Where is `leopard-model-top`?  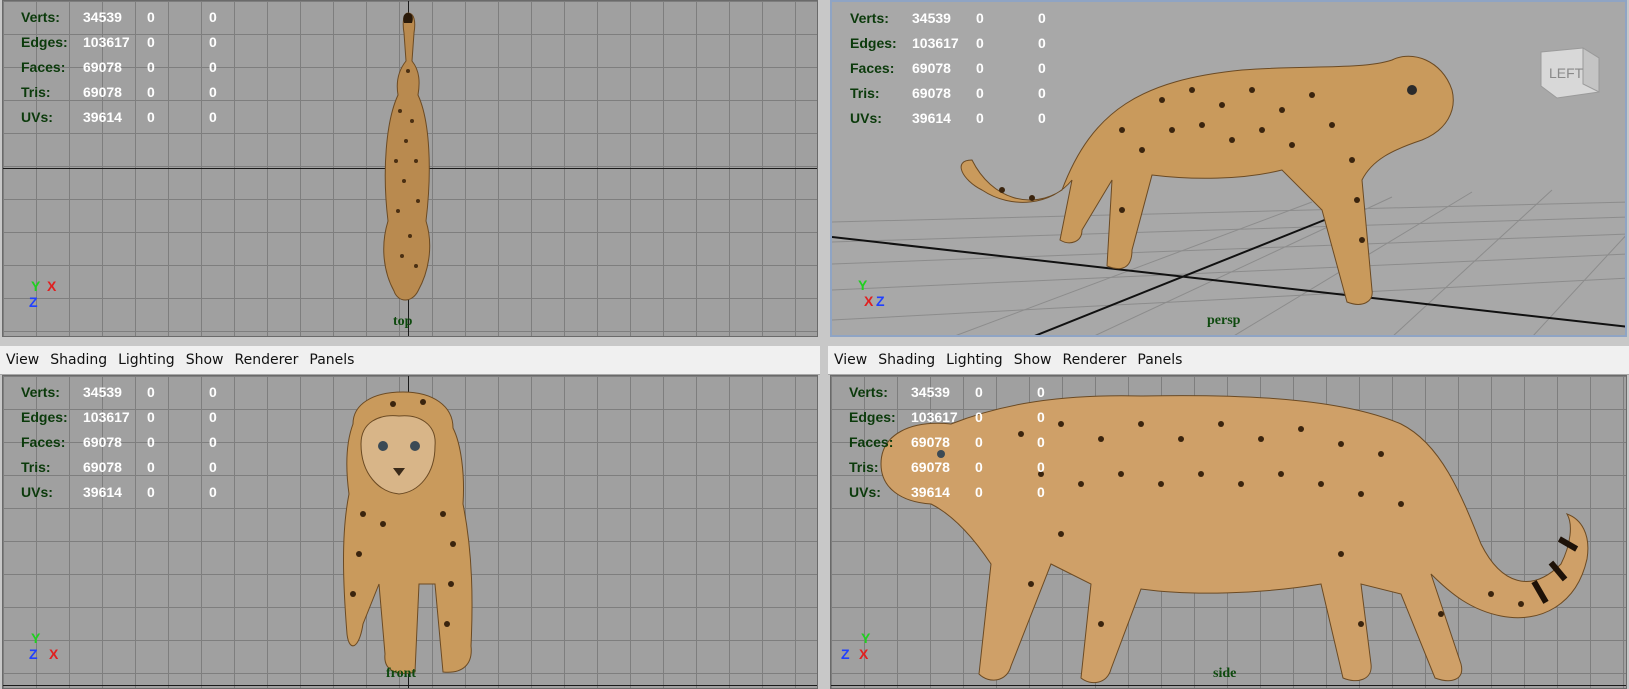 leopard-model-top is located at coordinates (408, 158).